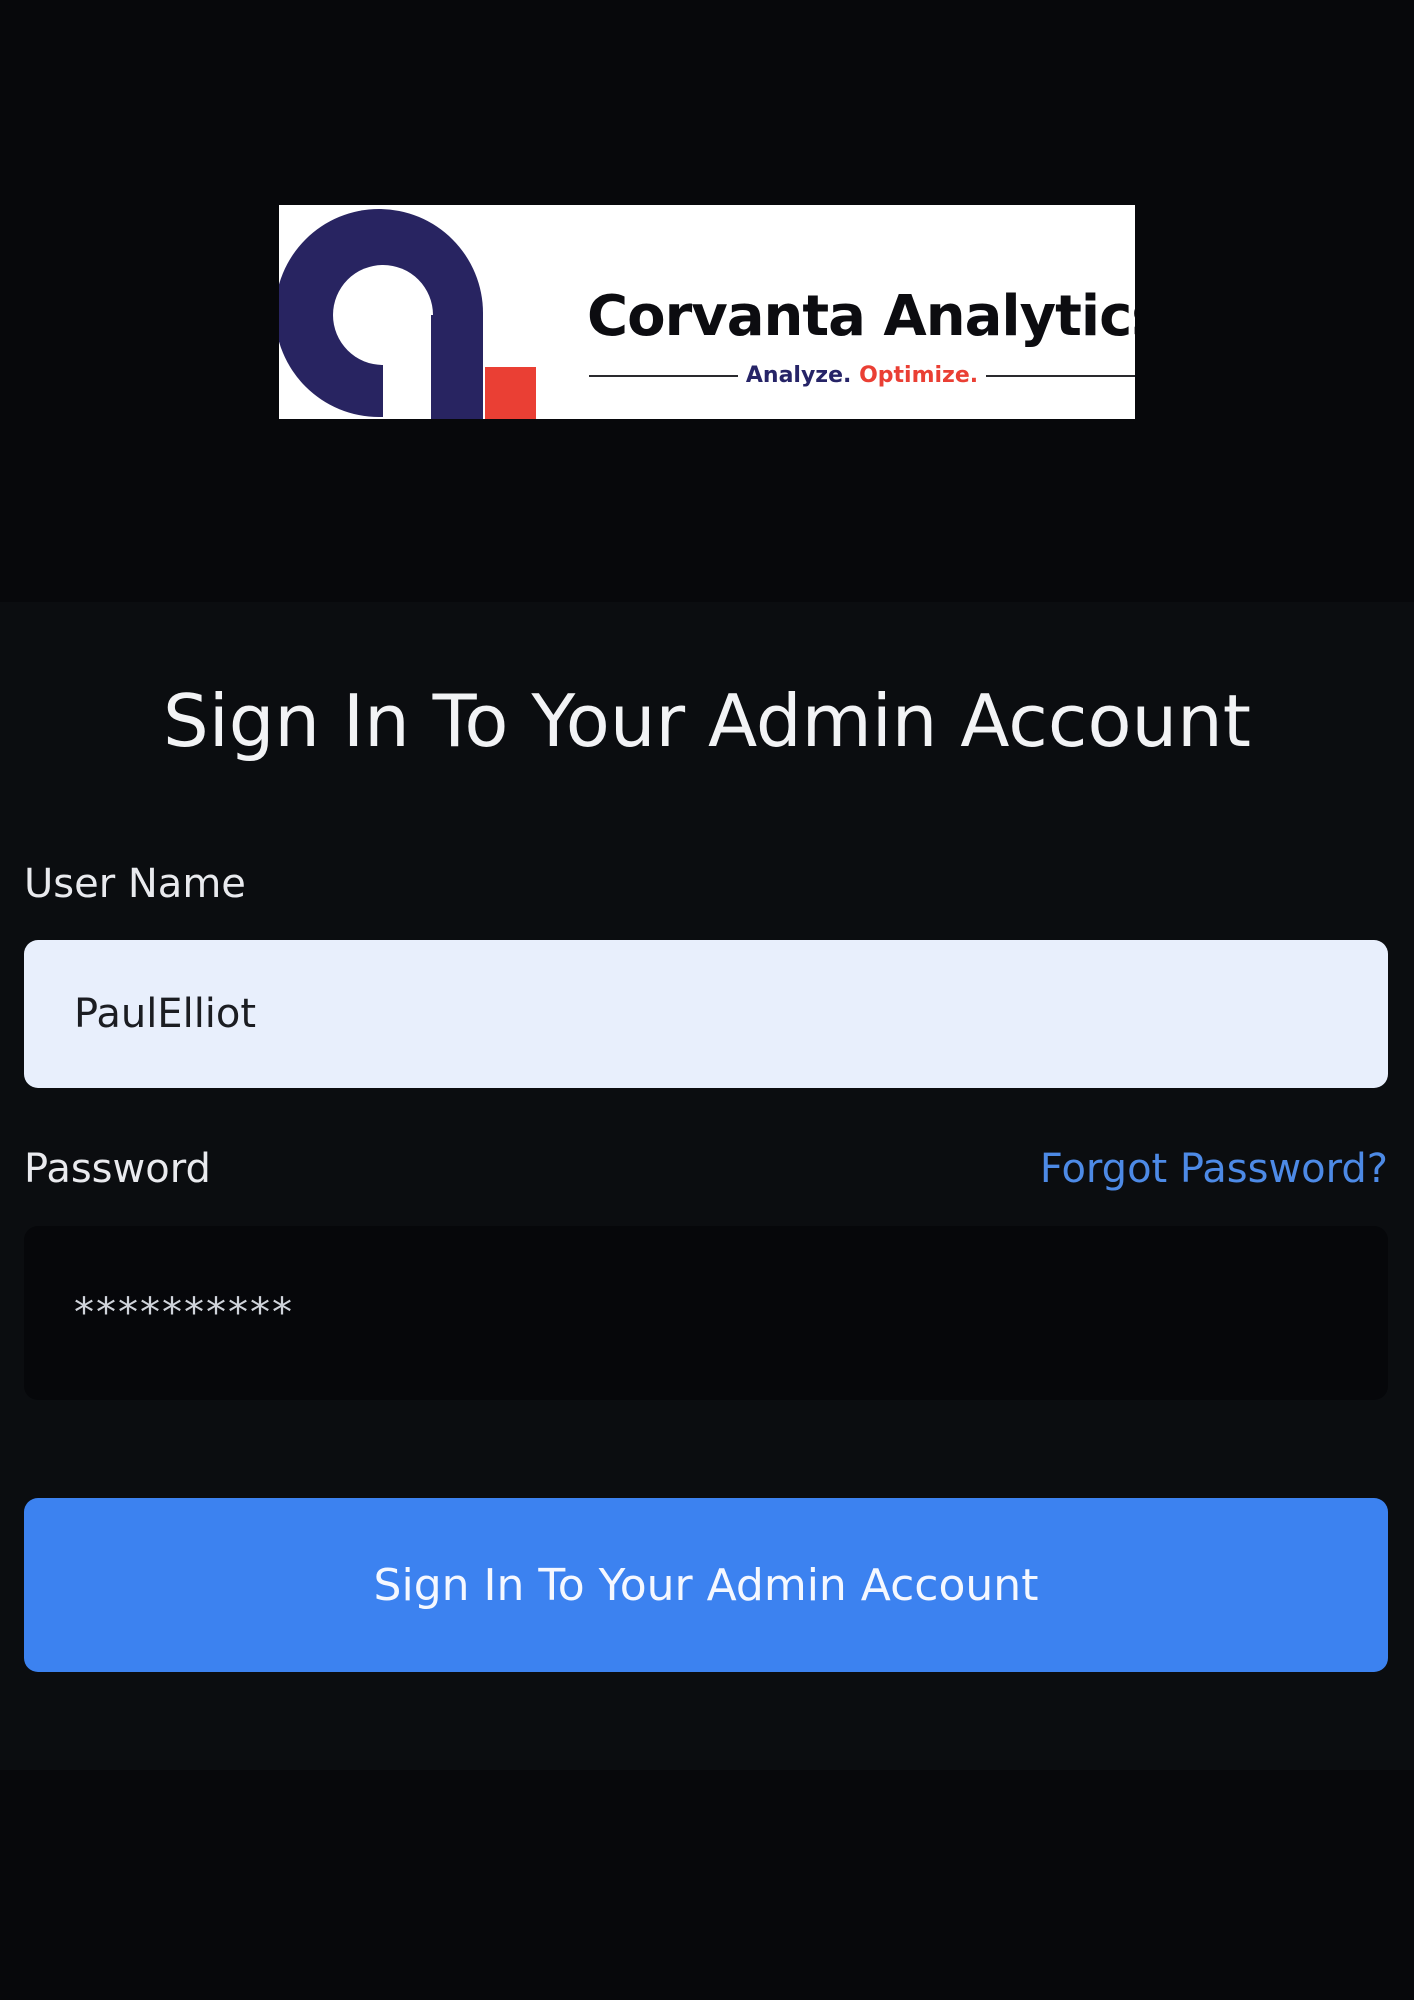 This screenshot has height=2000, width=1414. Describe the element at coordinates (407, 314) in the screenshot. I see `logo-mark-icon` at that location.